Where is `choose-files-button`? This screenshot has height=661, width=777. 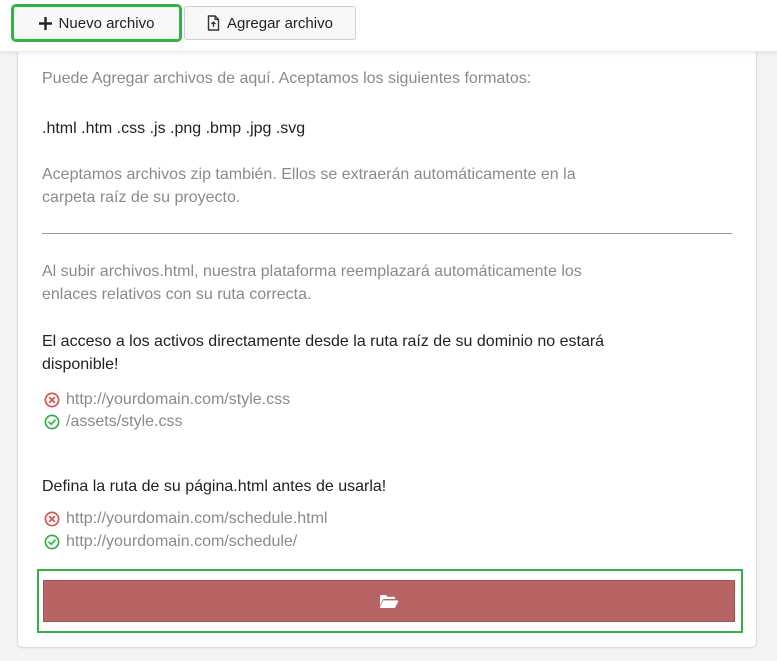 choose-files-button is located at coordinates (389, 601).